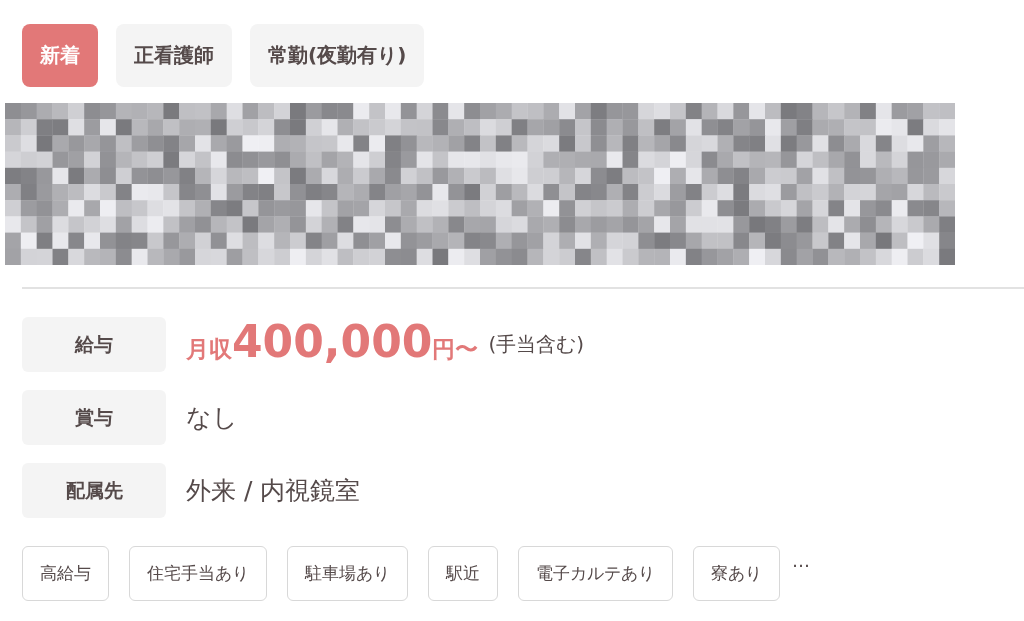 This screenshot has width=1024, height=621. I want to click on category-tag: 正看護師, so click(174, 55).